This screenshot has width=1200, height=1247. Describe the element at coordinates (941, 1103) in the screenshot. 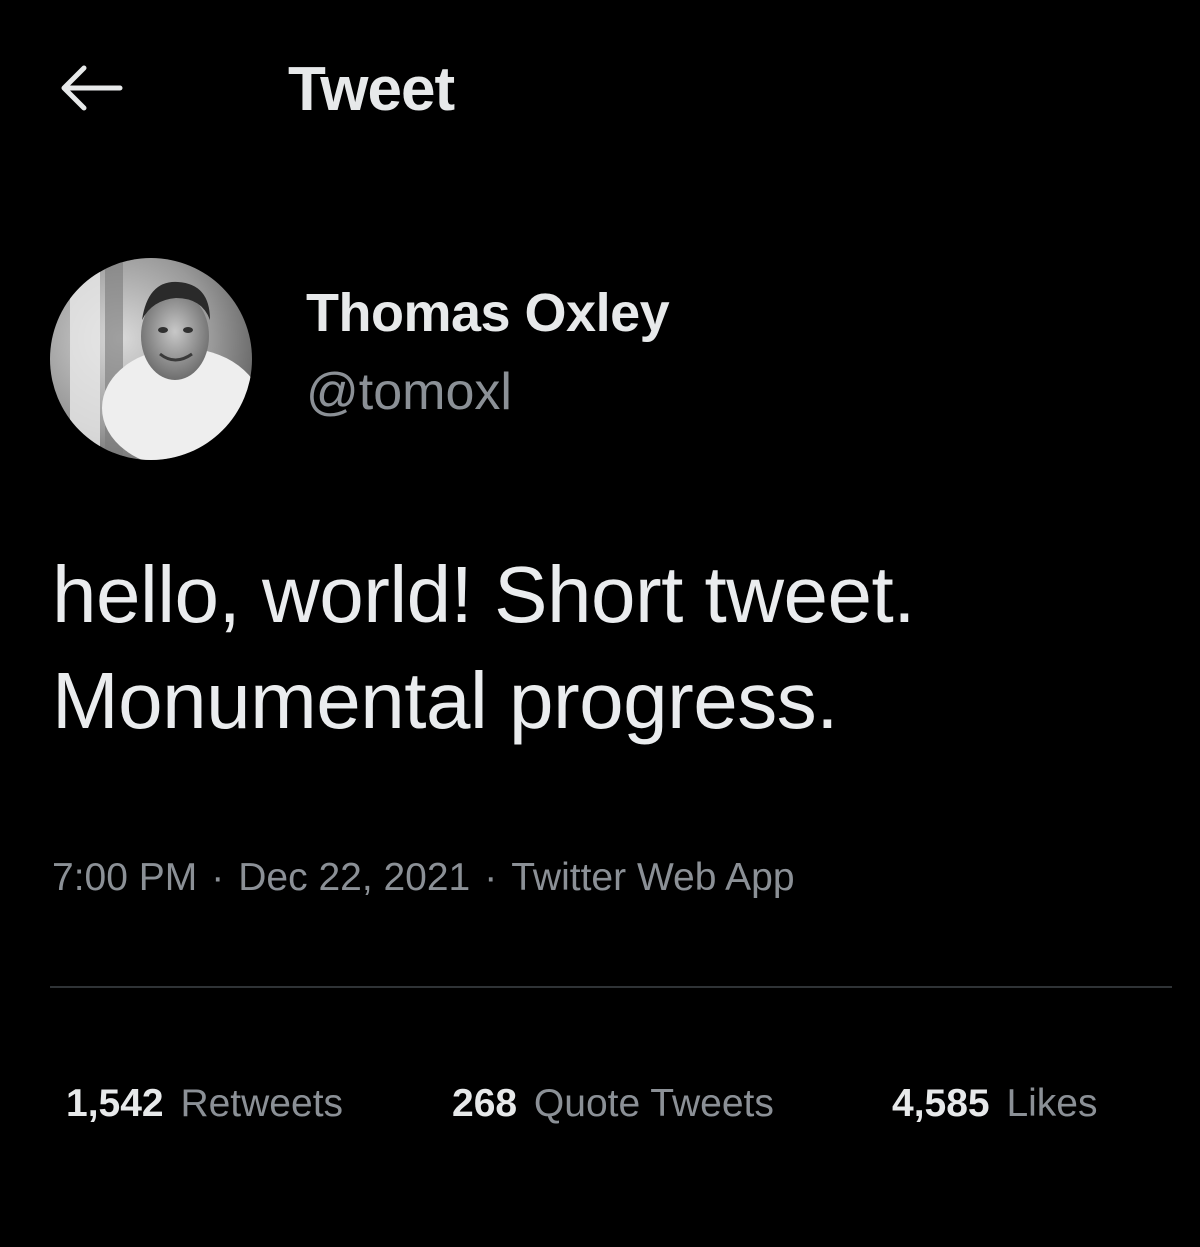

I see `likes-count: 4,585` at that location.